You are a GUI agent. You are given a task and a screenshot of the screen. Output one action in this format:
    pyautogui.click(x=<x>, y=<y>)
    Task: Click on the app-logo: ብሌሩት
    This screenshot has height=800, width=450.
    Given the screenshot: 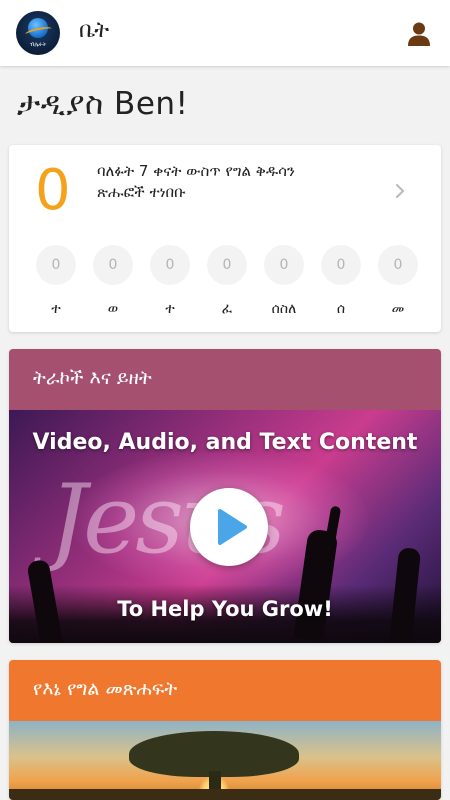 What is the action you would take?
    pyautogui.click(x=38, y=33)
    